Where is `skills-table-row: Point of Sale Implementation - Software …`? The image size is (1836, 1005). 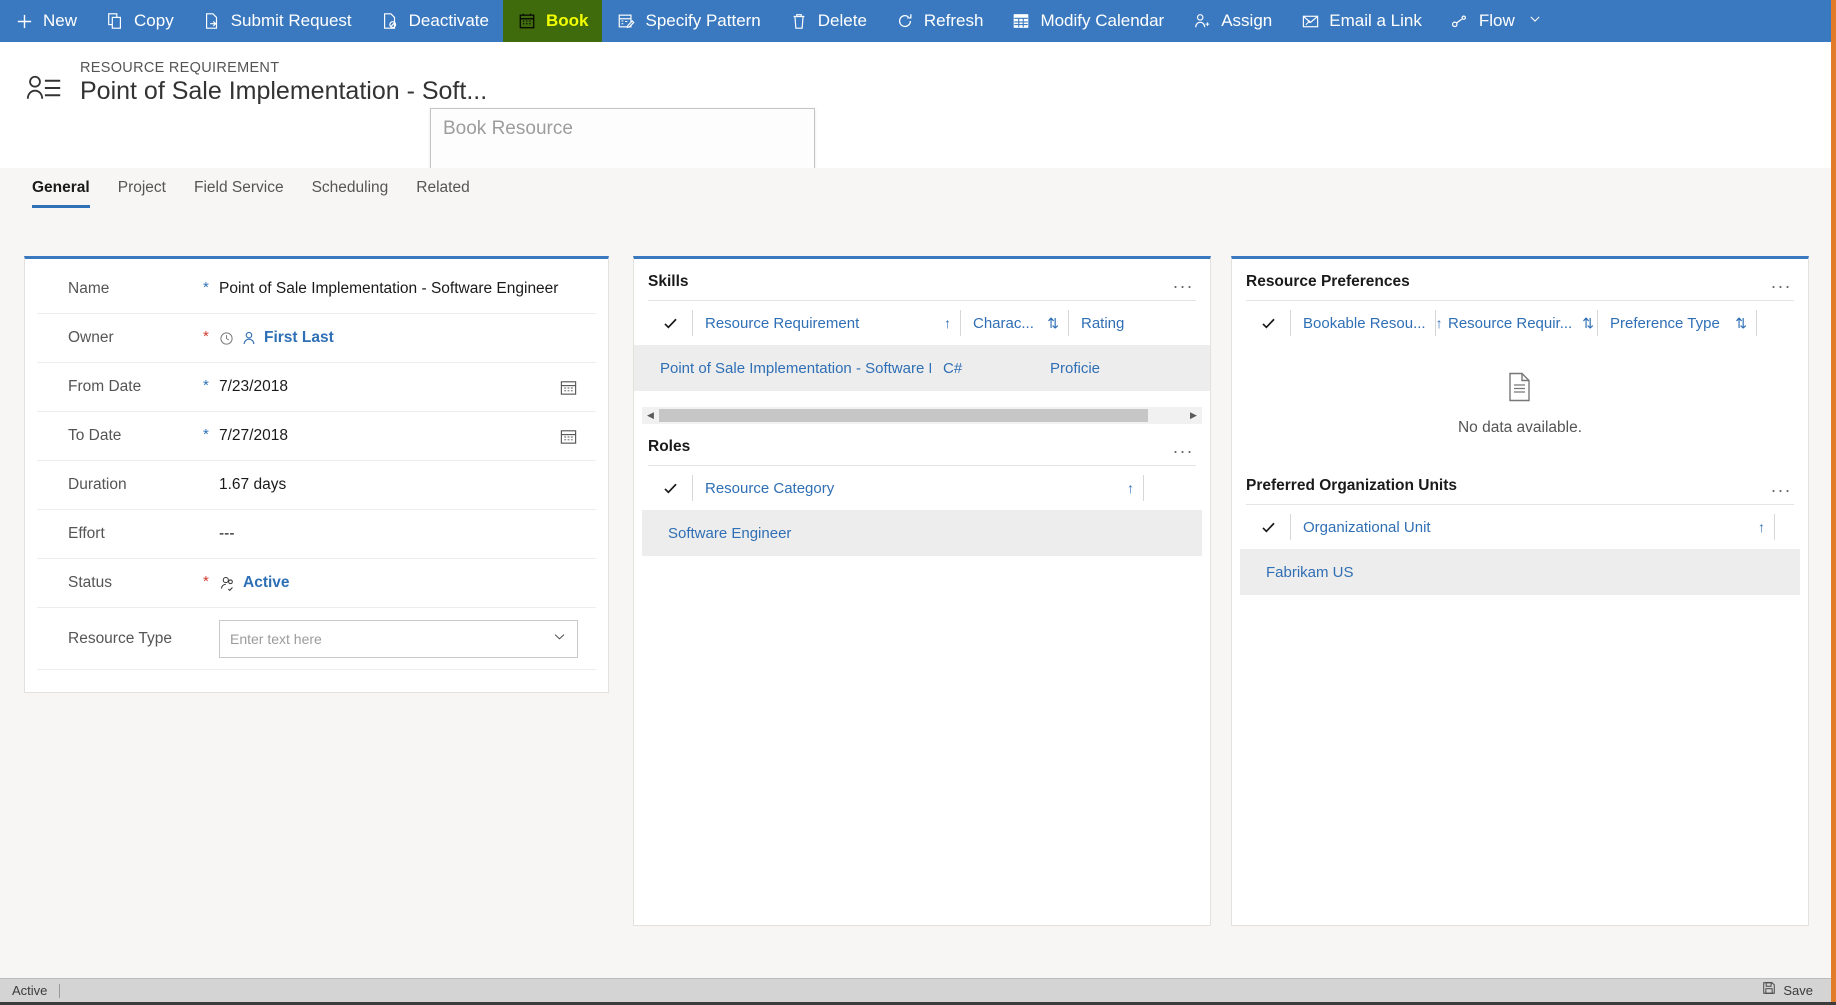
skills-table-row: Point of Sale Implementation - Software … is located at coordinates (922, 368).